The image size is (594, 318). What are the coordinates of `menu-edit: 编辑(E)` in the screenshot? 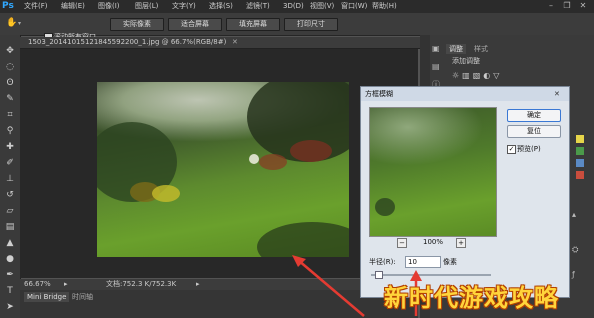 It's located at (73, 6).